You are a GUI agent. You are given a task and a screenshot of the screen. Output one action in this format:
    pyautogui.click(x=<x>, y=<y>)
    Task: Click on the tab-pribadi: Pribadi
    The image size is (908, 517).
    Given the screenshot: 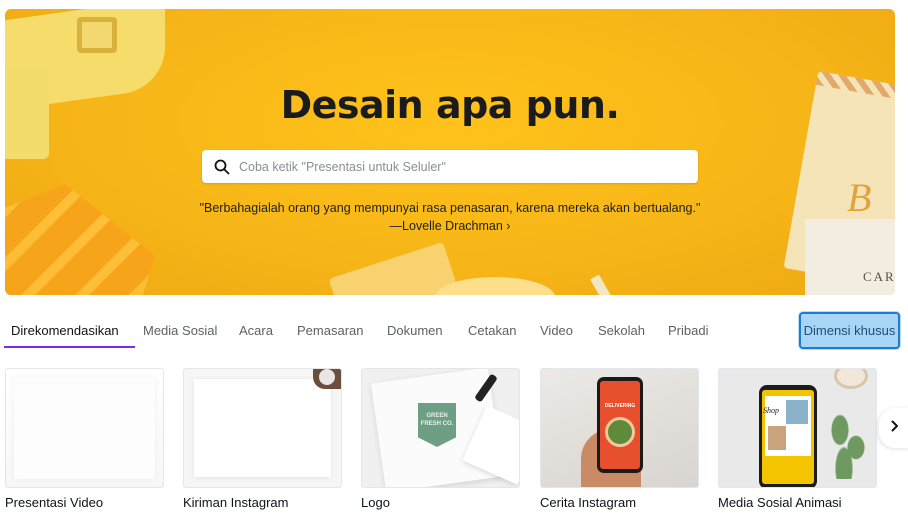 What is the action you would take?
    pyautogui.click(x=688, y=330)
    